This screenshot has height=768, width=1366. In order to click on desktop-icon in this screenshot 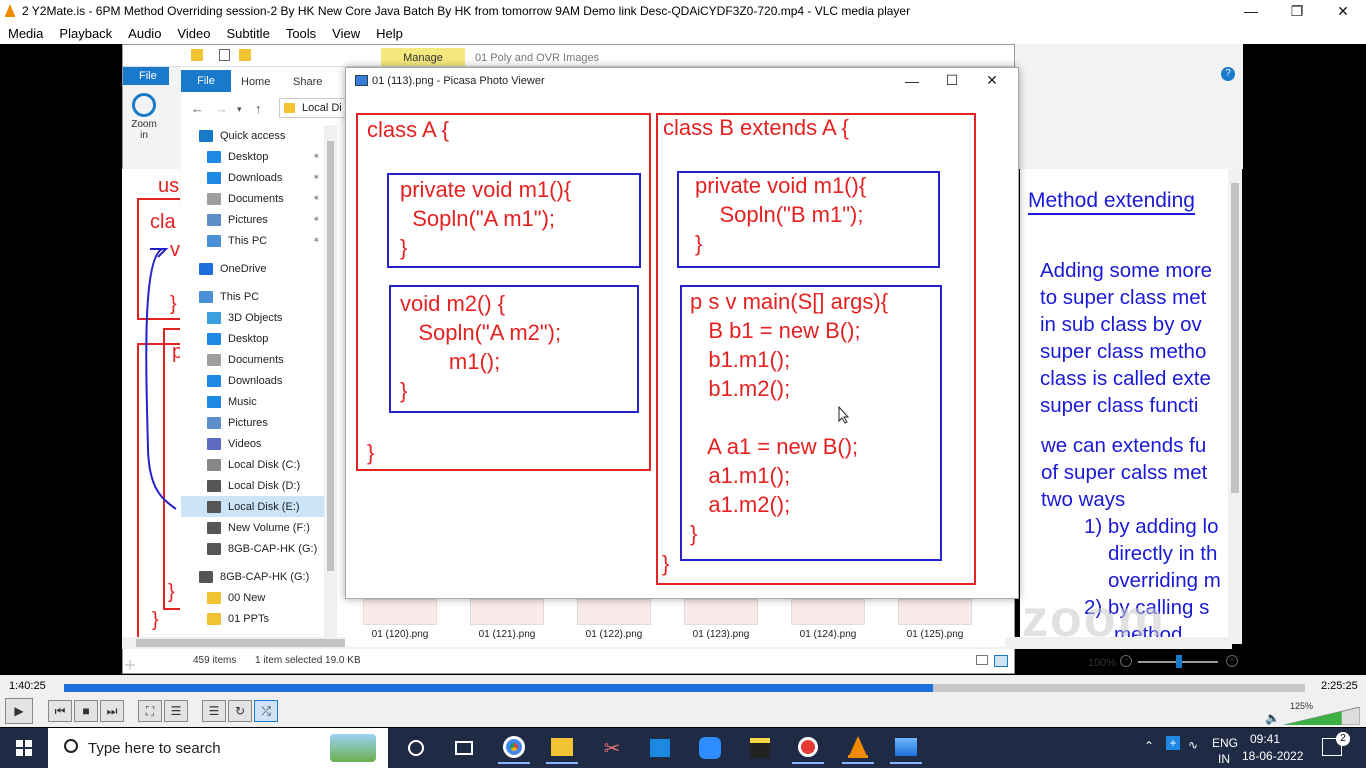, I will do `click(214, 338)`.